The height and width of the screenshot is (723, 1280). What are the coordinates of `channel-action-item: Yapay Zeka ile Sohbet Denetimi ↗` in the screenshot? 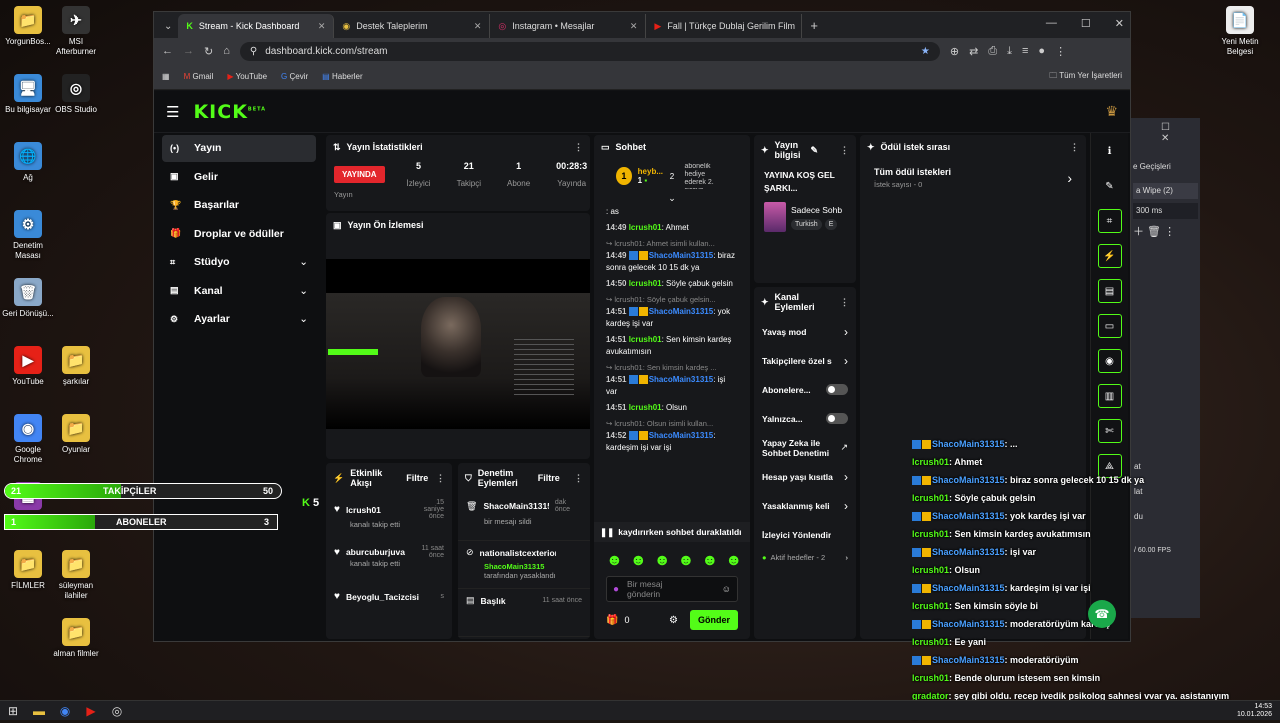 It's located at (805, 447).